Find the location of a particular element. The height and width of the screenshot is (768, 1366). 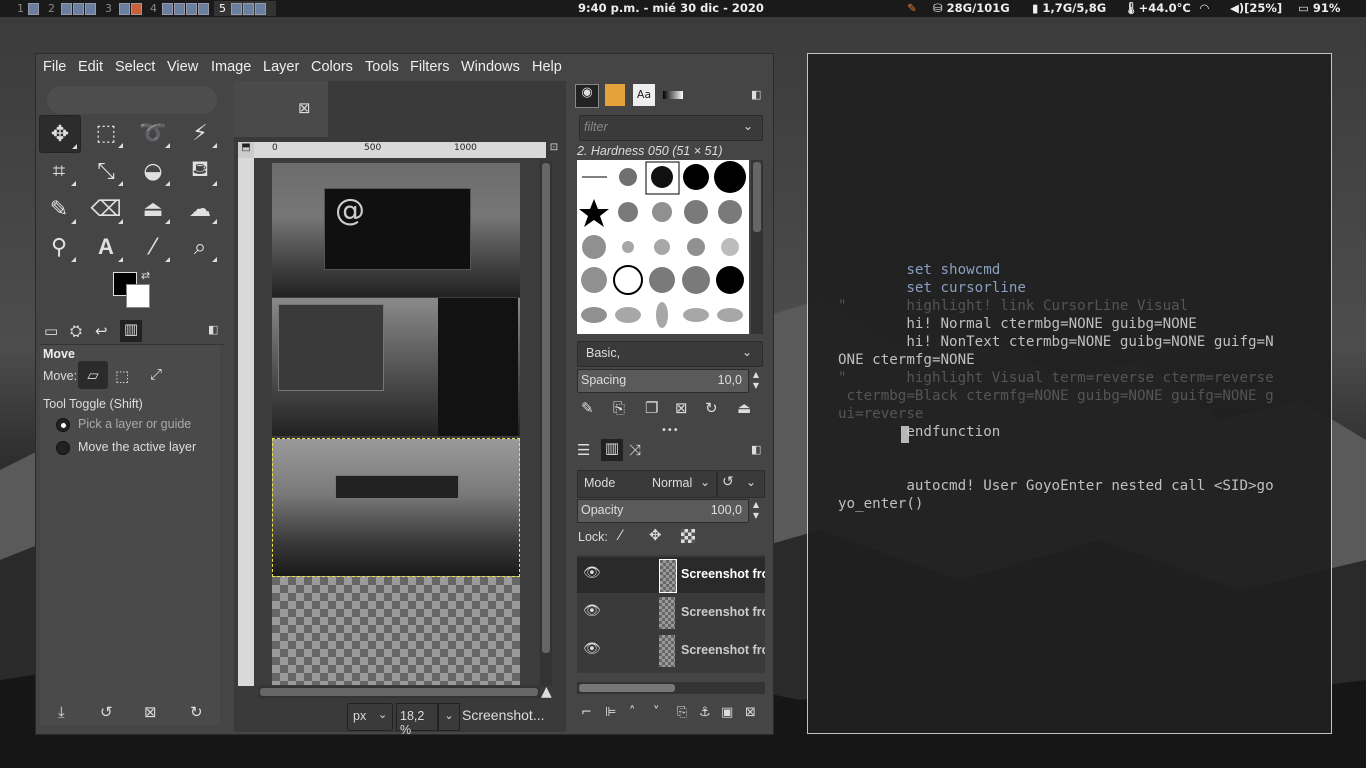

new-brush-icon: ⎘ is located at coordinates (619, 408).